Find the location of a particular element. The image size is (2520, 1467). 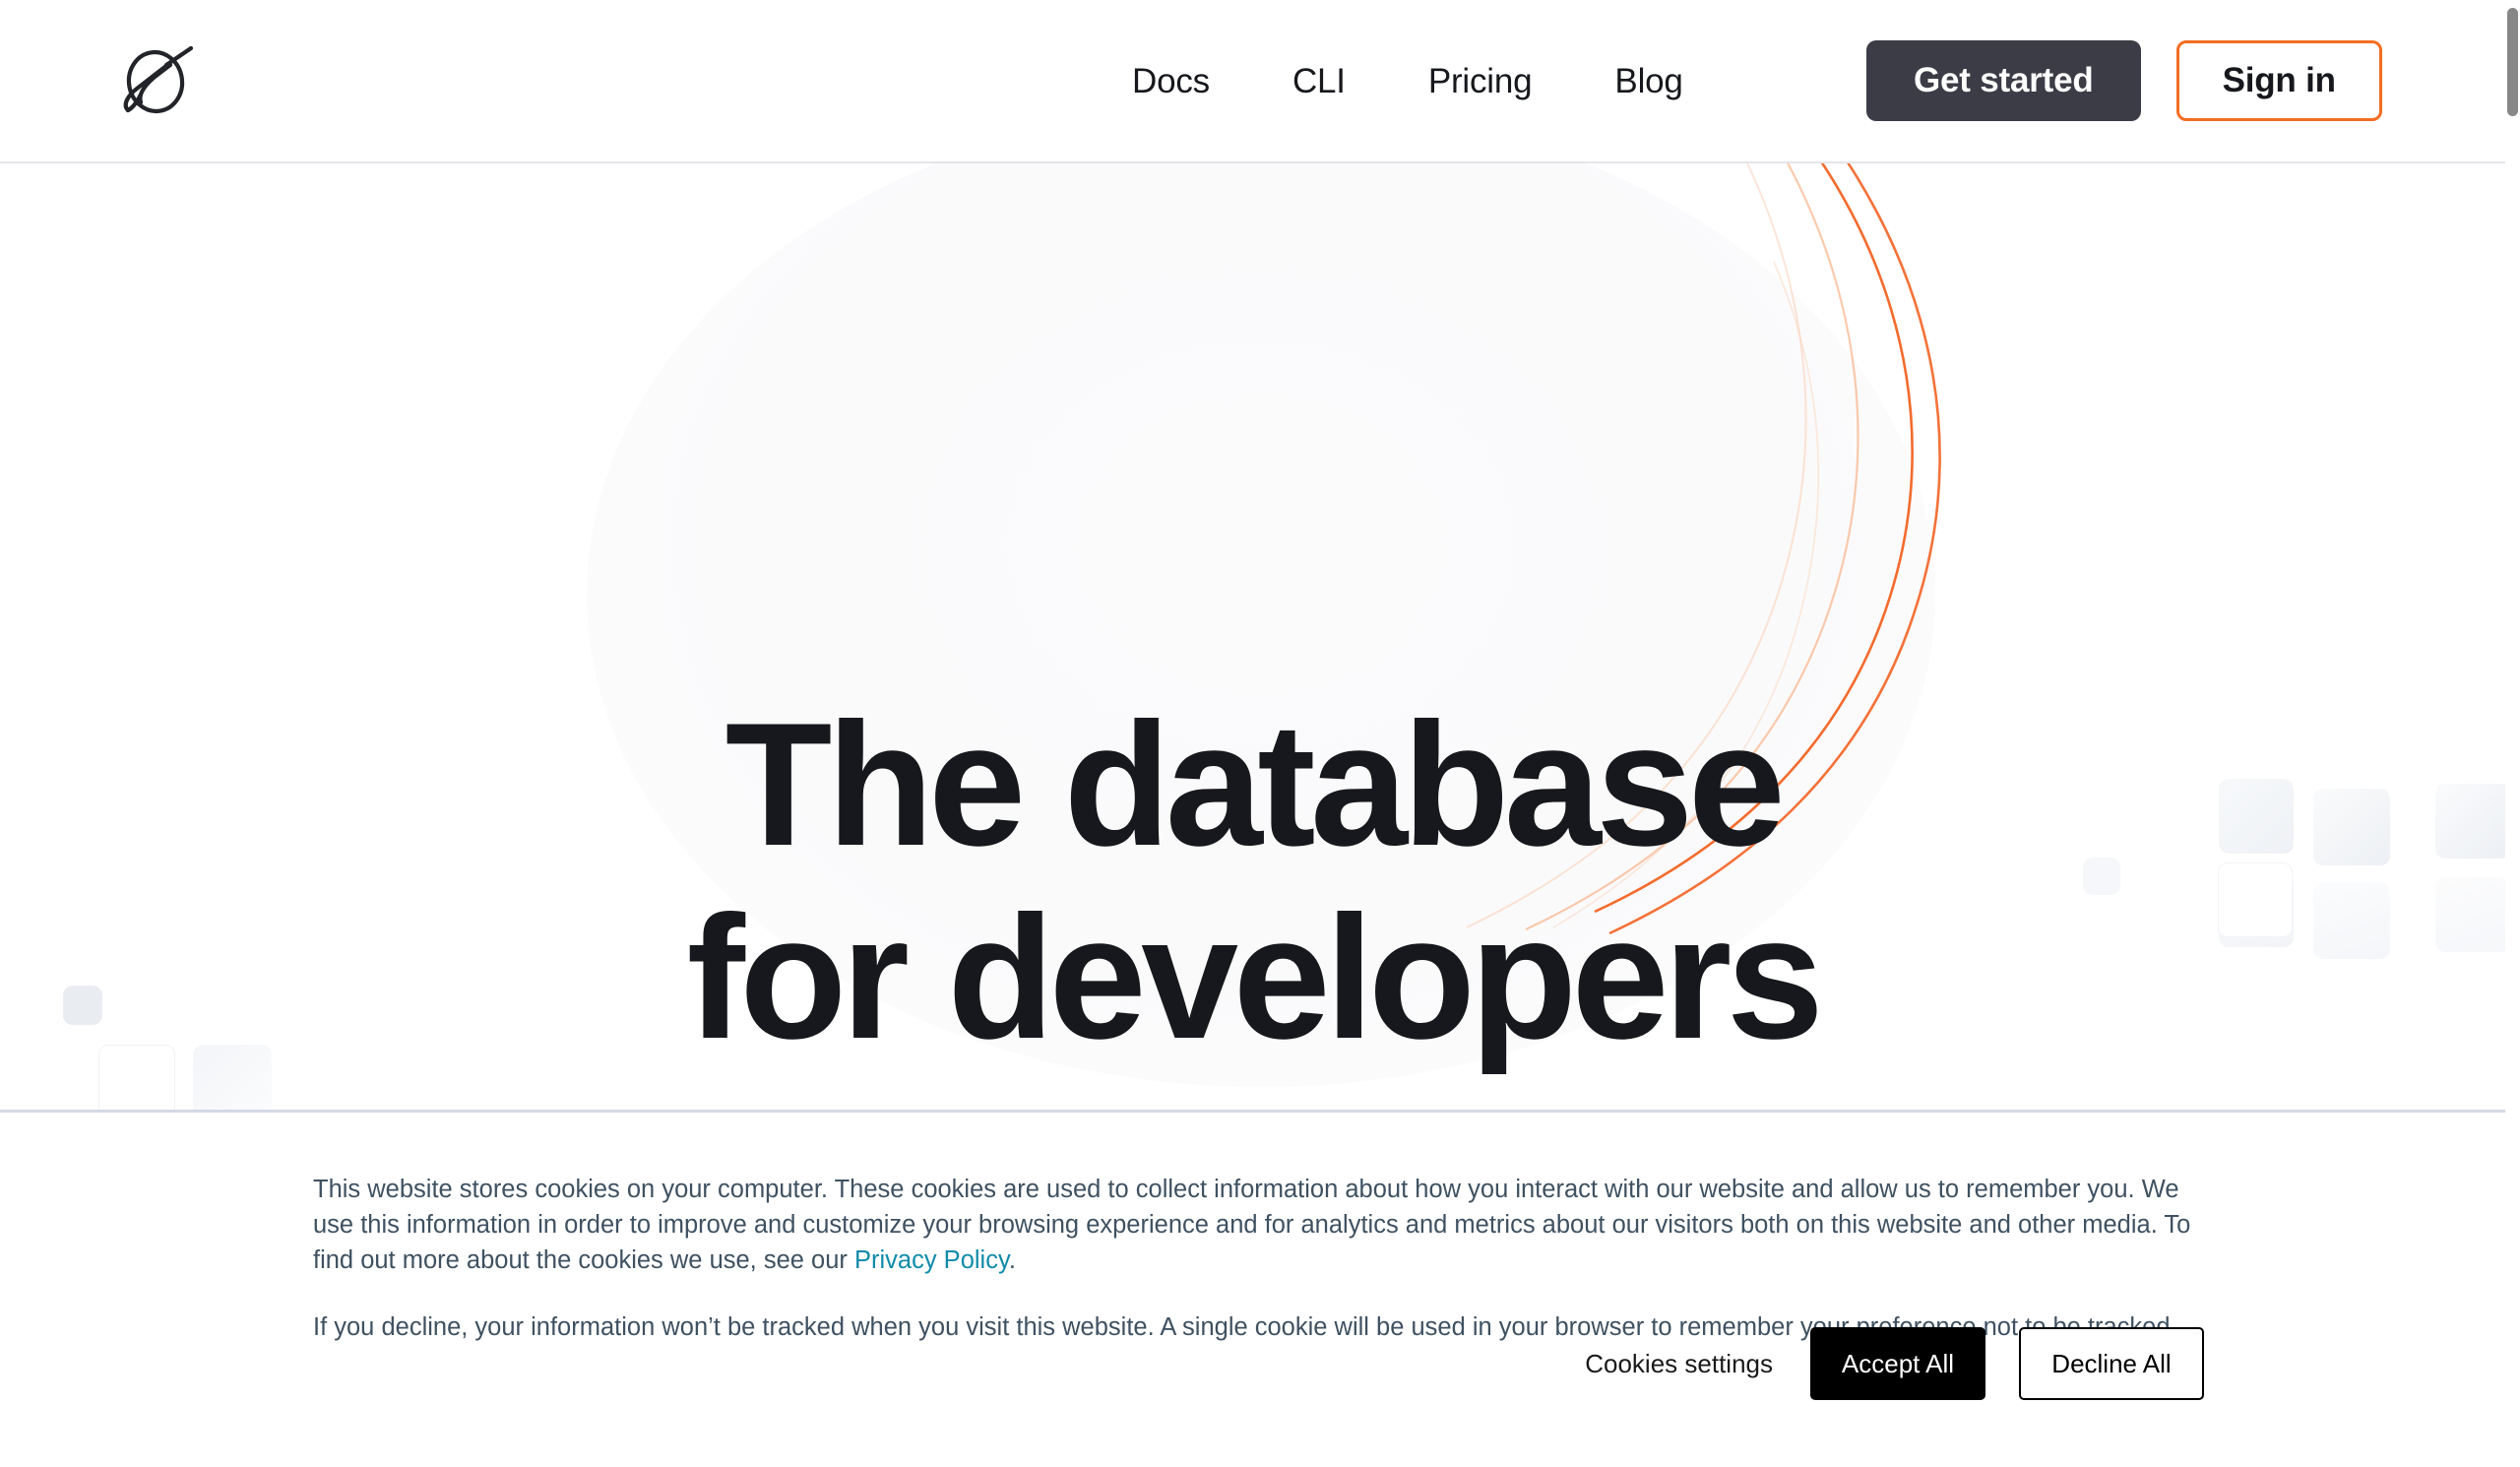

get-started-button: Get started is located at coordinates (2003, 80).